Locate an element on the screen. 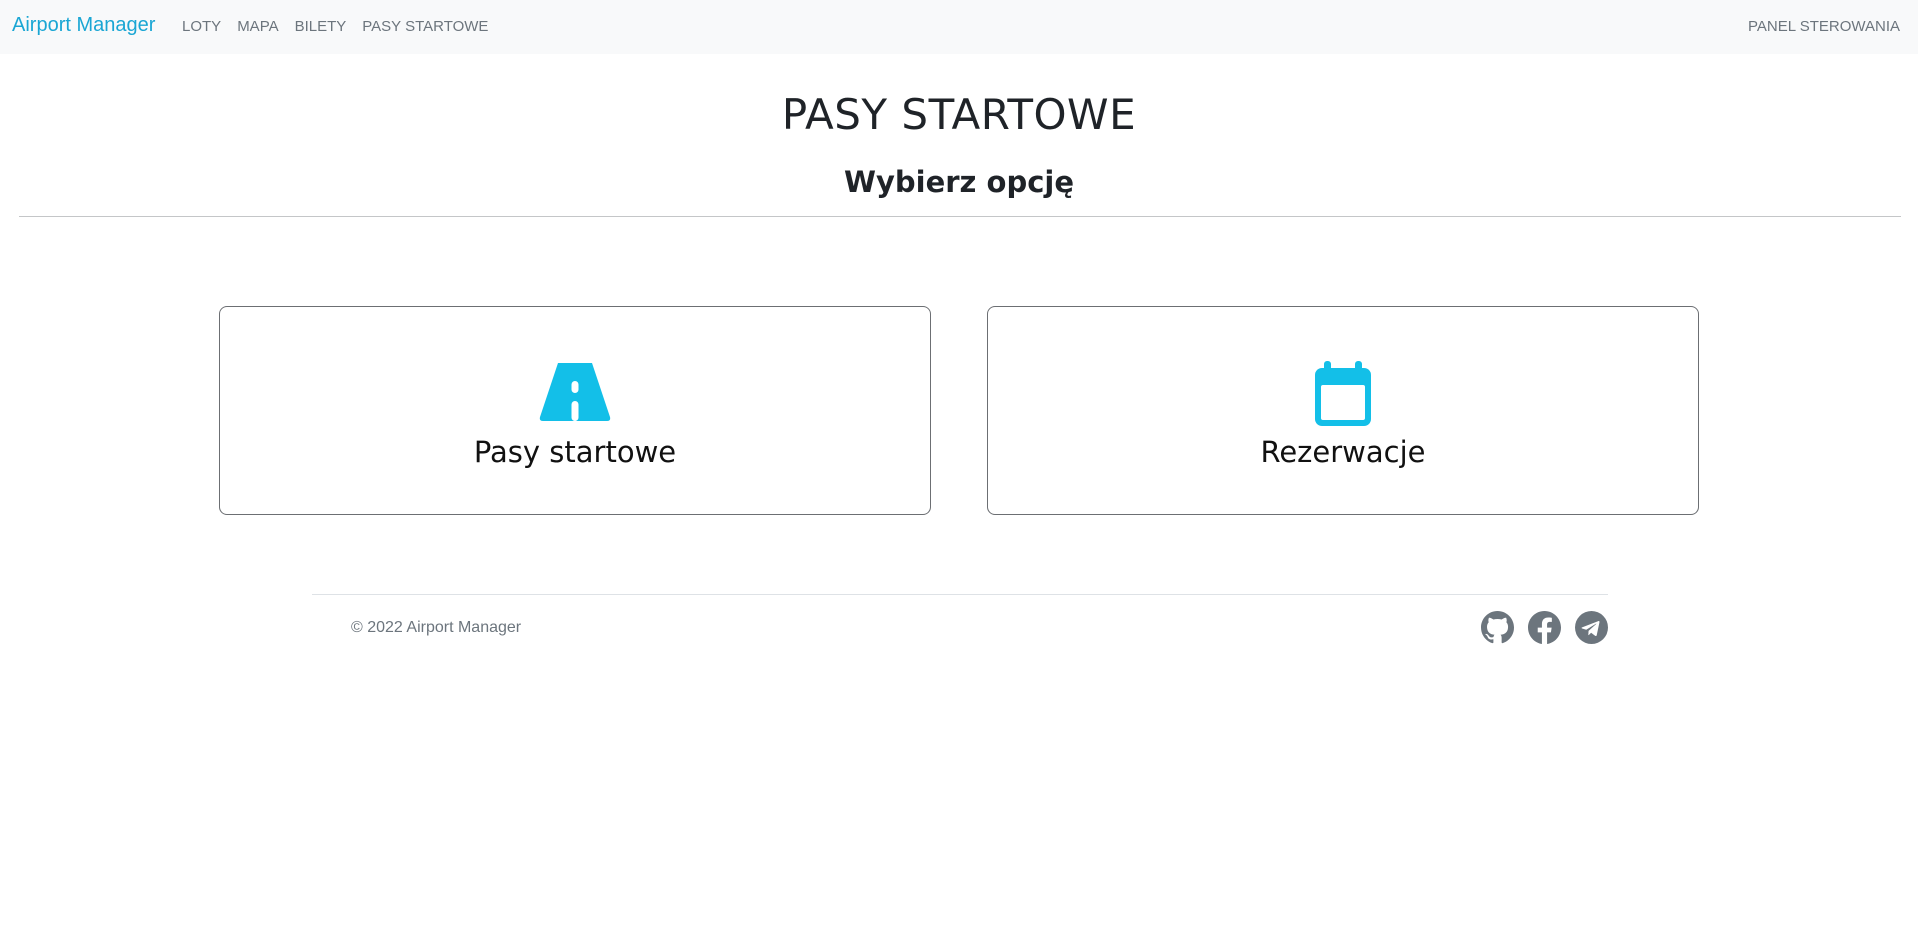 This screenshot has width=1918, height=934. runways-card-label: Pasy startowe is located at coordinates (575, 452).